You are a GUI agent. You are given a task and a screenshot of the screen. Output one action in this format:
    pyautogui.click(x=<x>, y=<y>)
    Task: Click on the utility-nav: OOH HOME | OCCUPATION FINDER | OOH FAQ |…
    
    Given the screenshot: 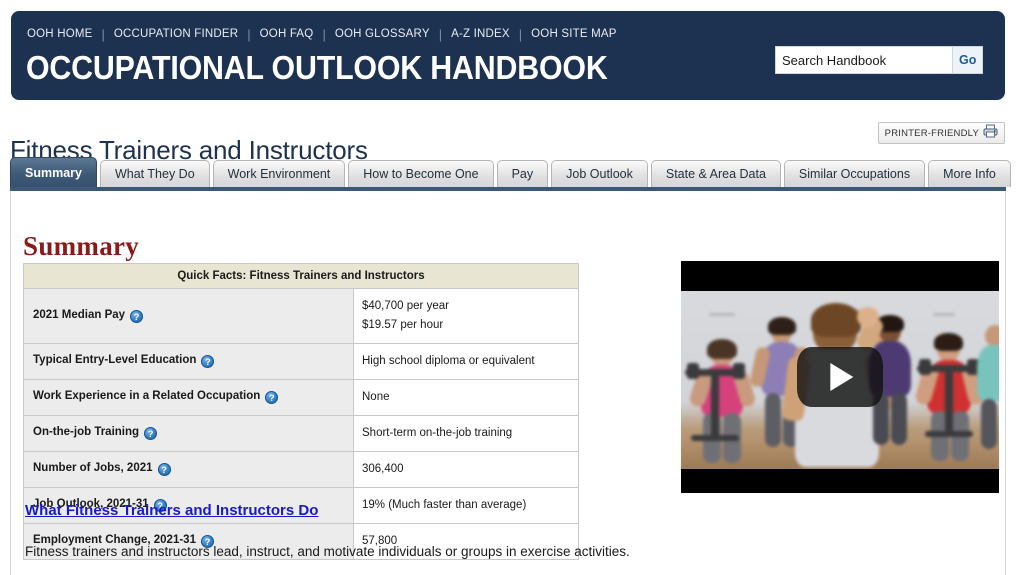 What is the action you would take?
    pyautogui.click(x=322, y=34)
    